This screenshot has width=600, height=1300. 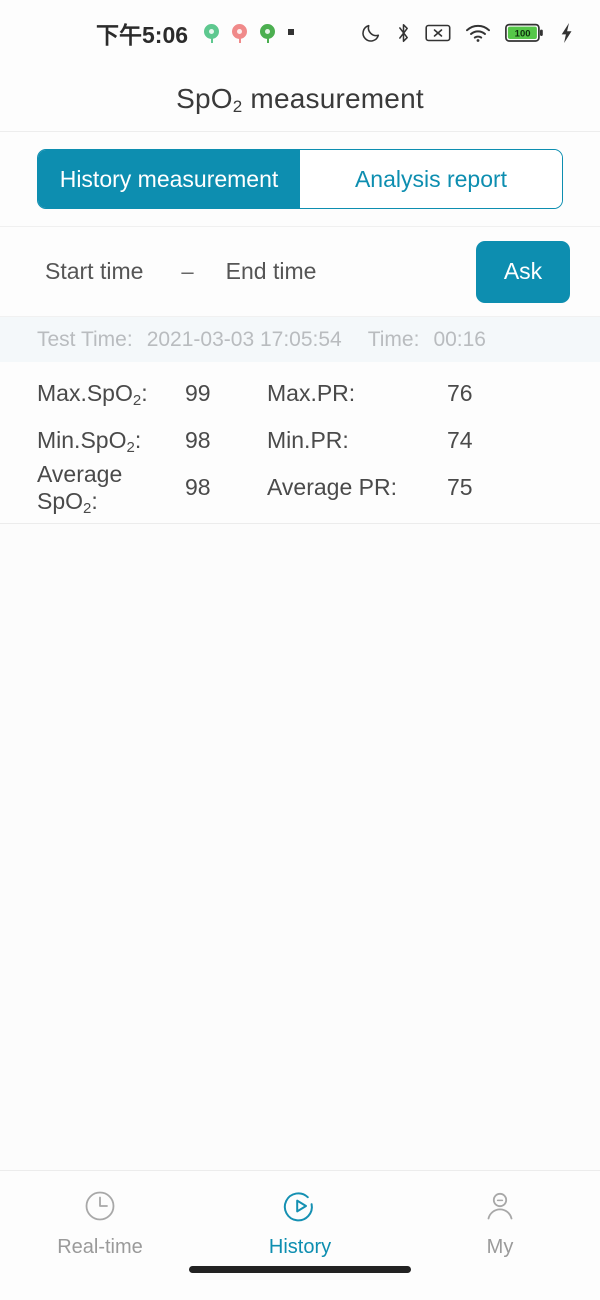 What do you see at coordinates (94, 271) in the screenshot?
I see `start-time-input: Start time` at bounding box center [94, 271].